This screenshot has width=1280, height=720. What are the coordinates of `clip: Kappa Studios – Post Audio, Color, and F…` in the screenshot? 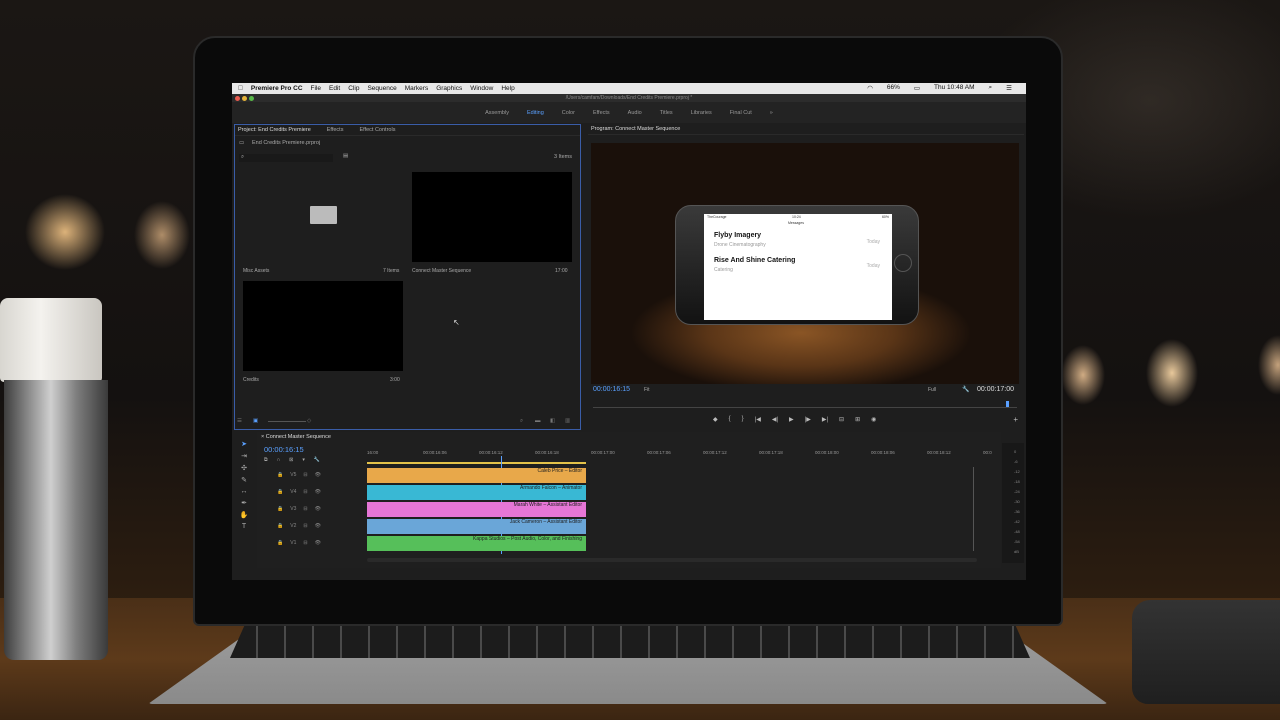 It's located at (476, 543).